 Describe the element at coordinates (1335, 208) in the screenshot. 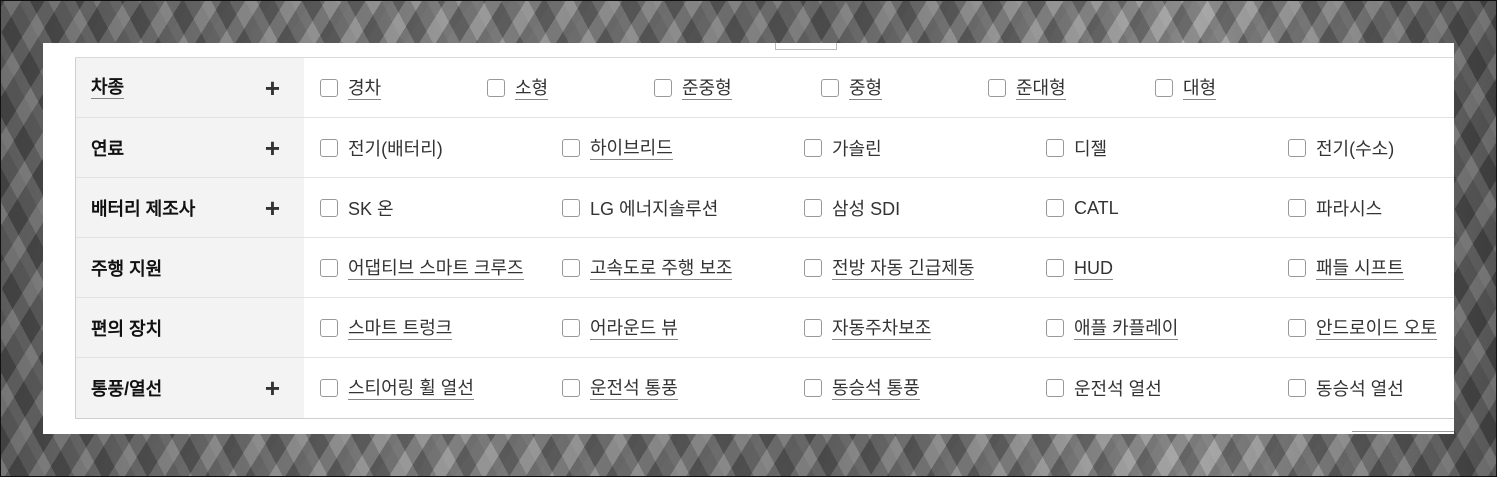

I see `filter-option-battery-4: 파라시스` at that location.